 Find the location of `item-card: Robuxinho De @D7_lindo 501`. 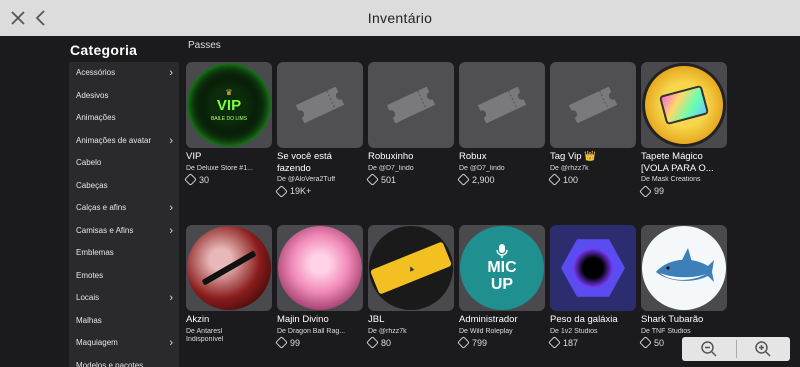

item-card: Robuxinho De @D7_lindo 501 is located at coordinates (410, 124).